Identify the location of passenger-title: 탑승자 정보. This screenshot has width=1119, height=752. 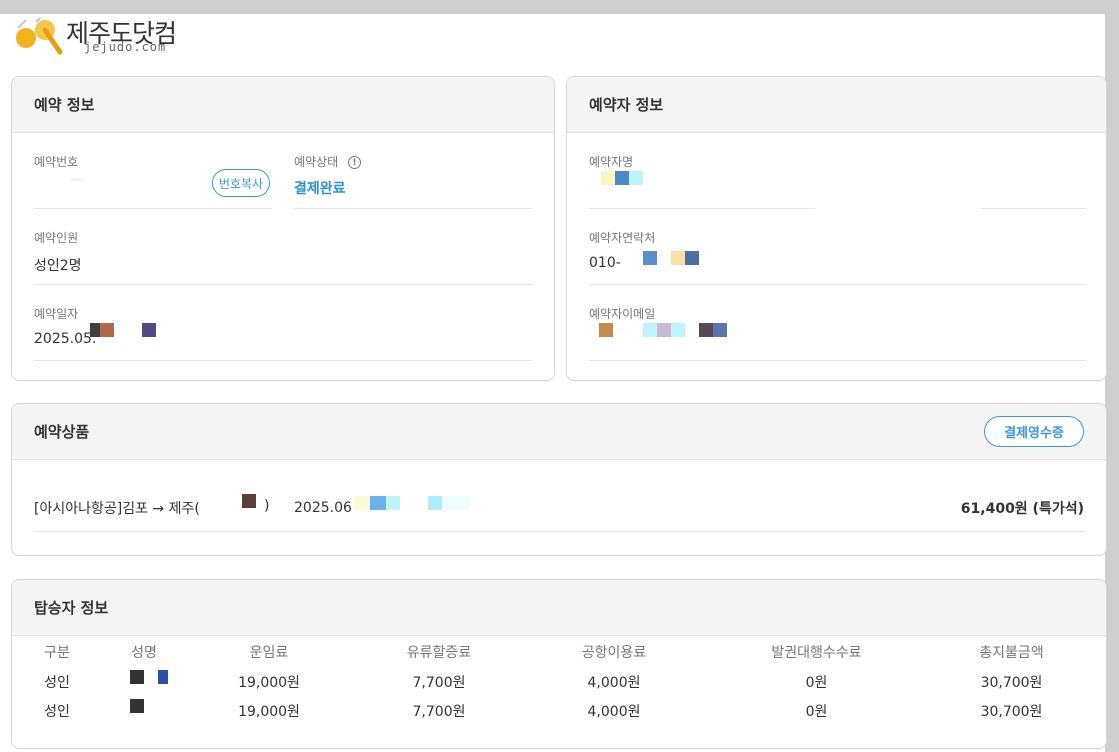
(71, 608).